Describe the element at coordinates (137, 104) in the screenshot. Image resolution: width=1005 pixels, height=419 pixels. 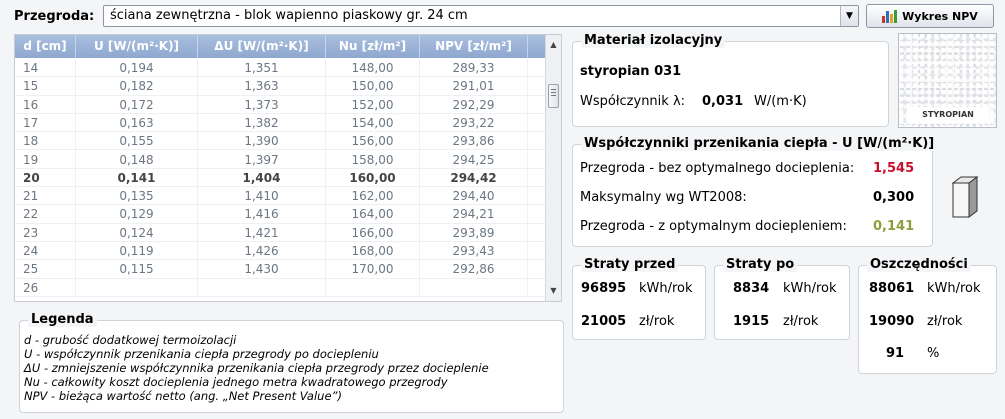
I see `cell-u: 0,172` at that location.